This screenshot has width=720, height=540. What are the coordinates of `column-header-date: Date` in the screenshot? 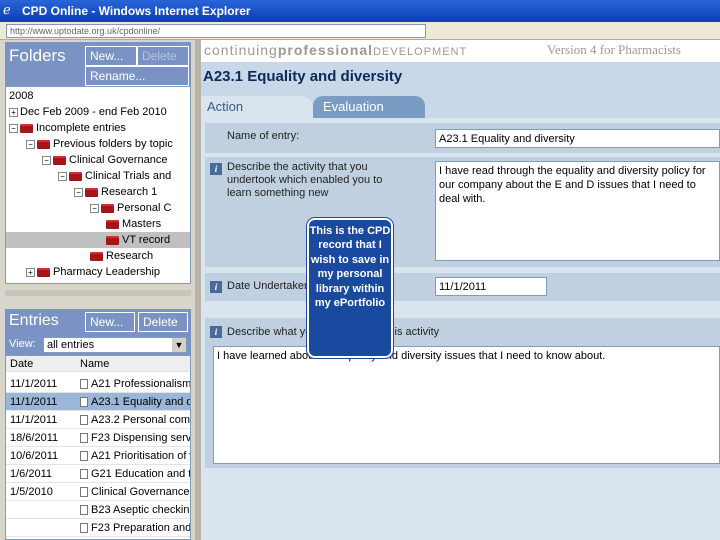 It's located at (21, 364).